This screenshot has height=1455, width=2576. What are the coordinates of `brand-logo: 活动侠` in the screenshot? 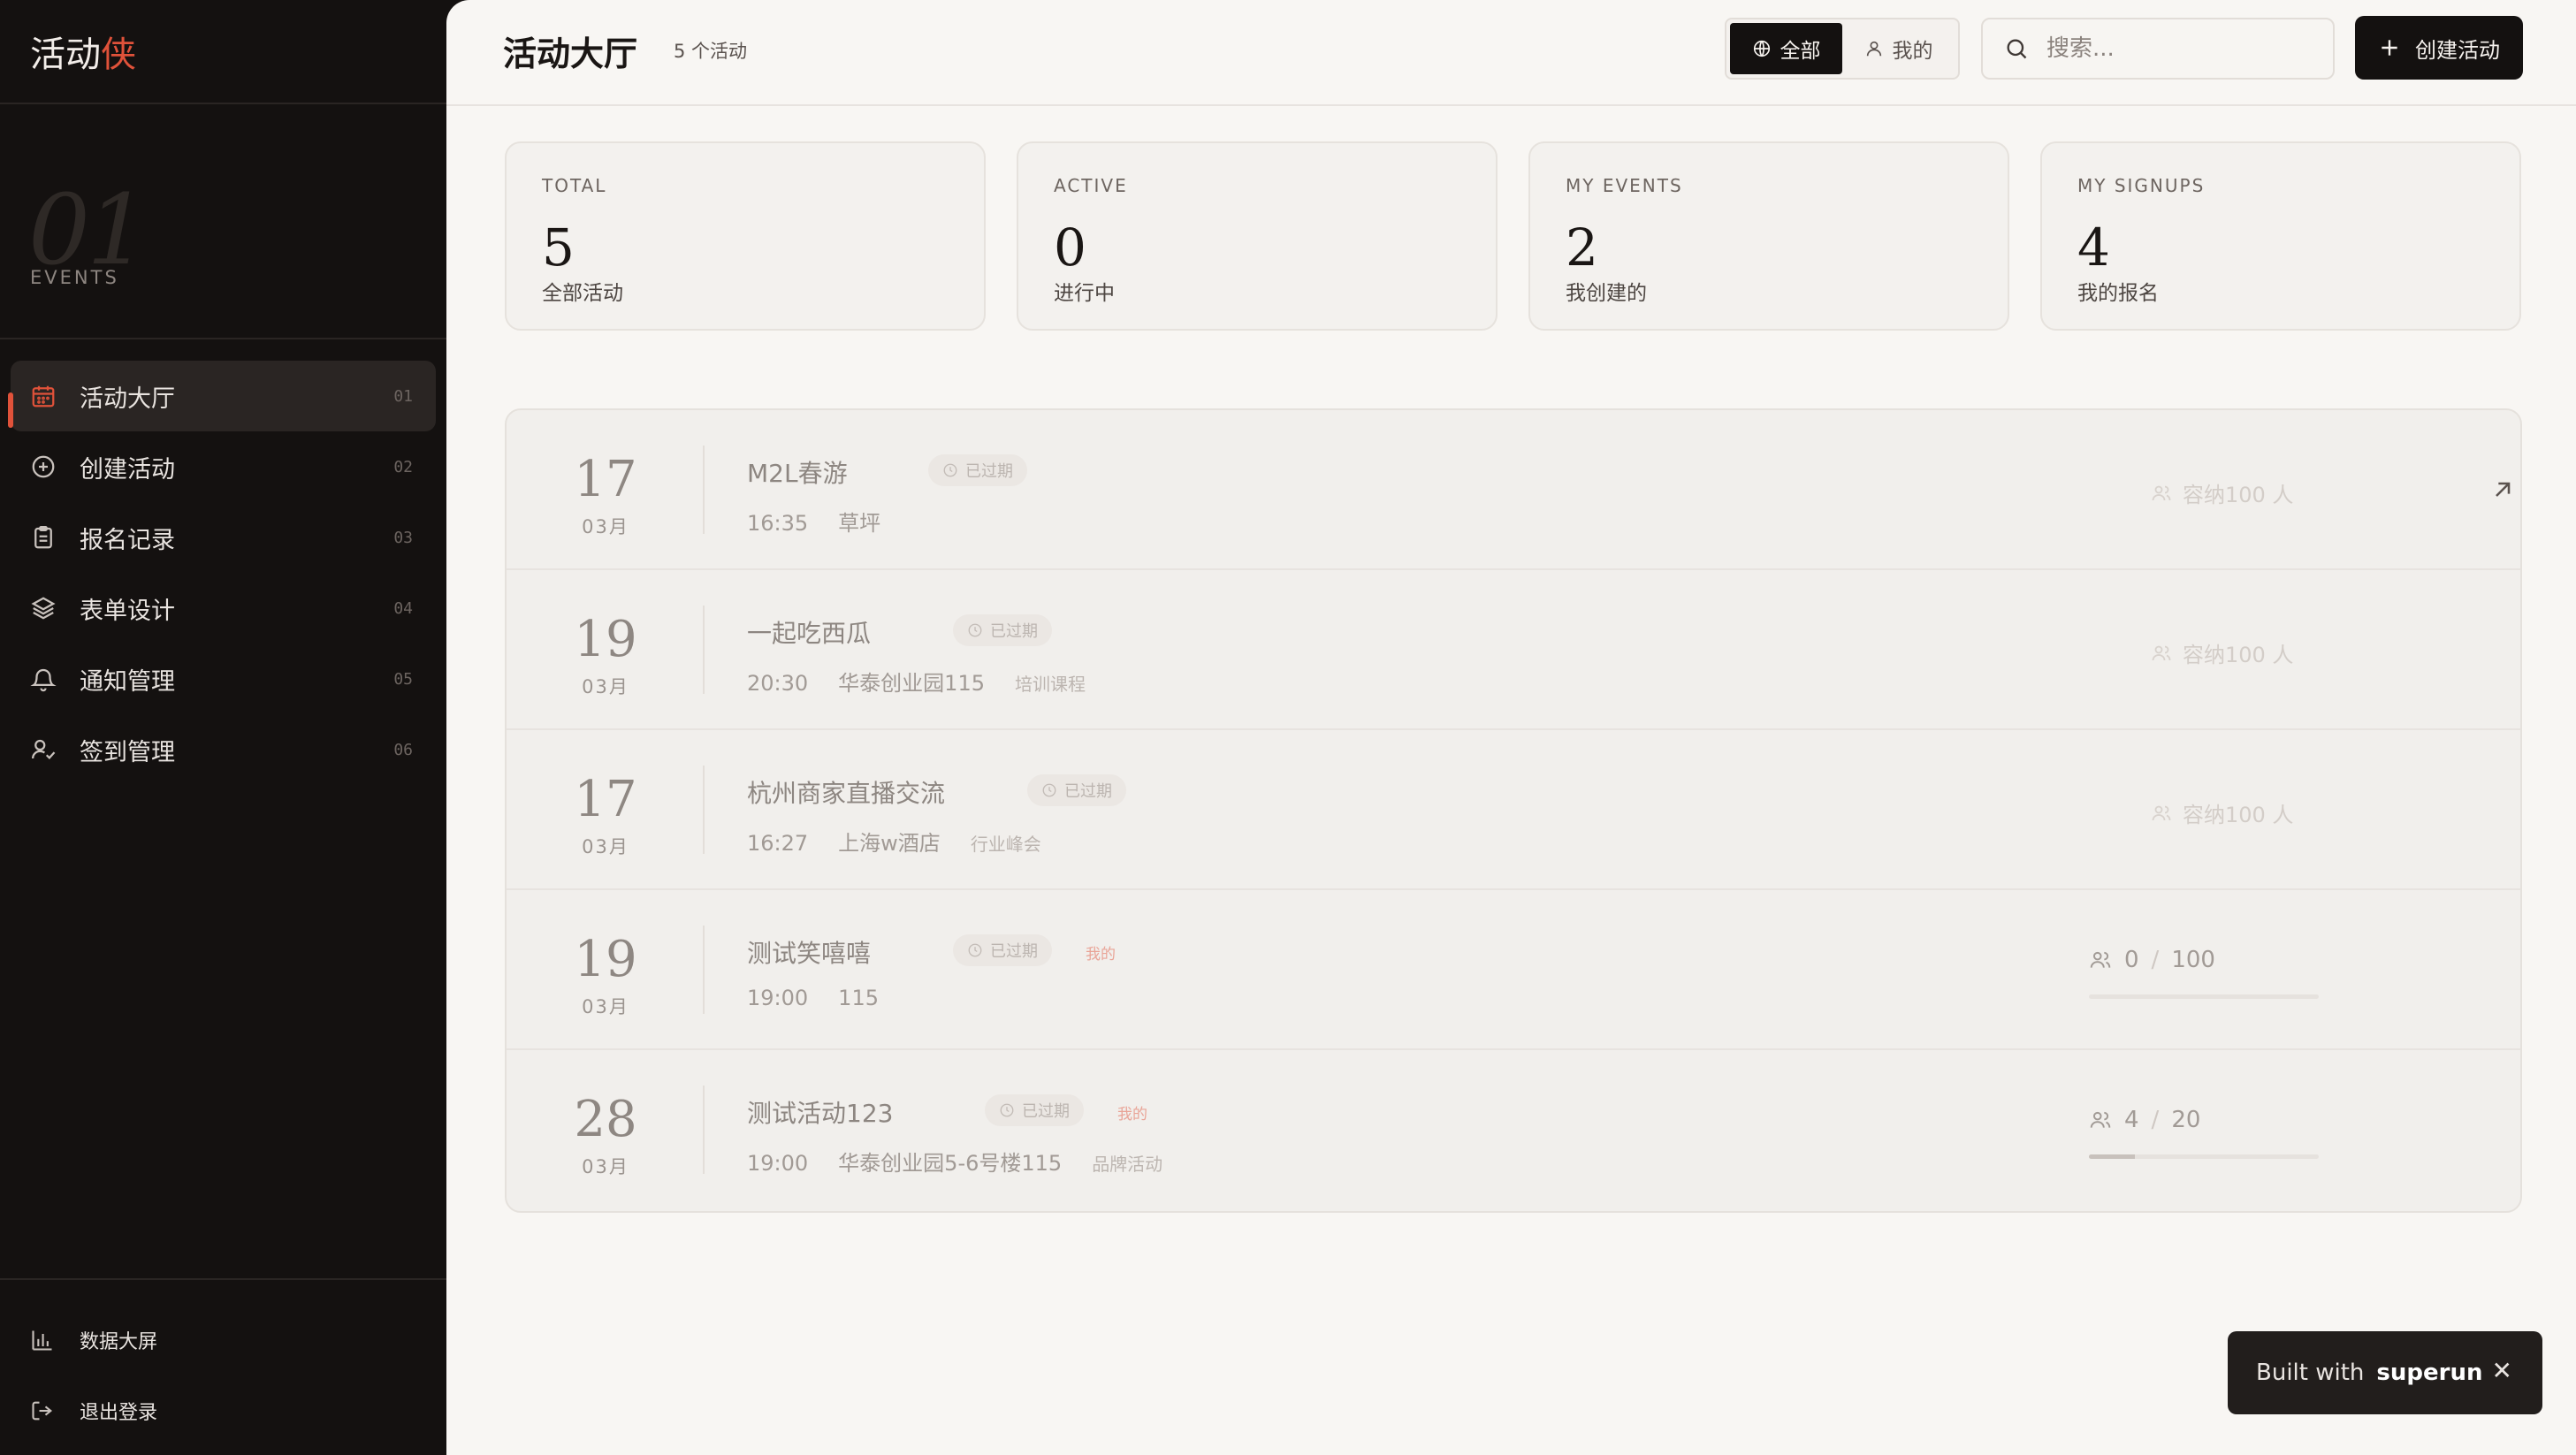 It's located at (223, 52).